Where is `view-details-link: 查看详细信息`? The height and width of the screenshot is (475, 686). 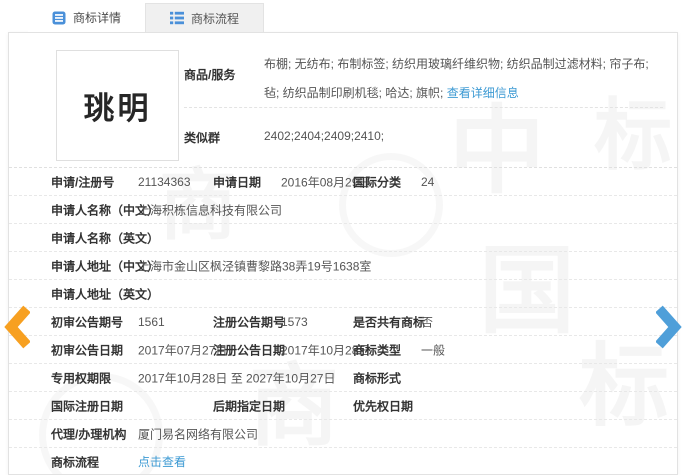 view-details-link: 查看详细信息 is located at coordinates (483, 93).